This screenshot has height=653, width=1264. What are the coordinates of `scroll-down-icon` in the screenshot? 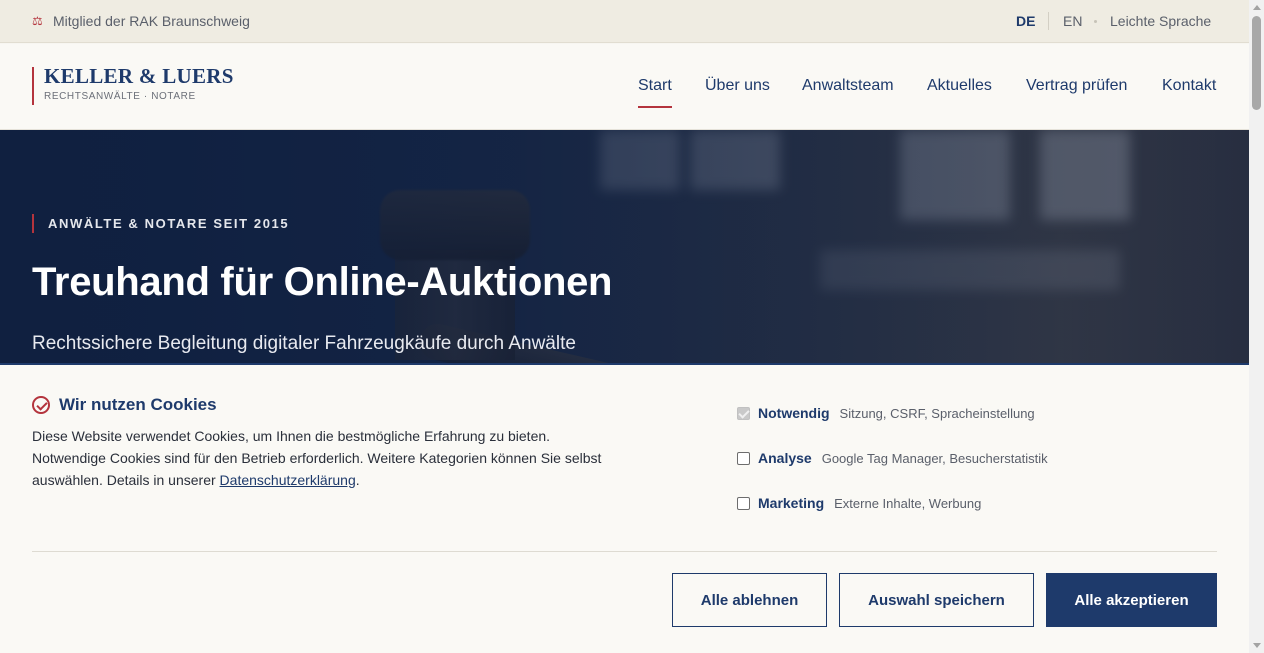 It's located at (1257, 645).